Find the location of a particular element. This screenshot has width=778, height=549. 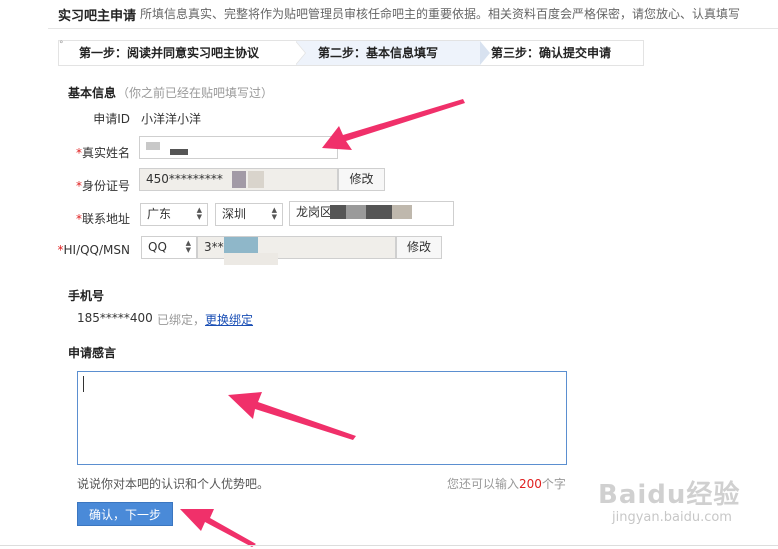

bottom-divider is located at coordinates (389, 545).